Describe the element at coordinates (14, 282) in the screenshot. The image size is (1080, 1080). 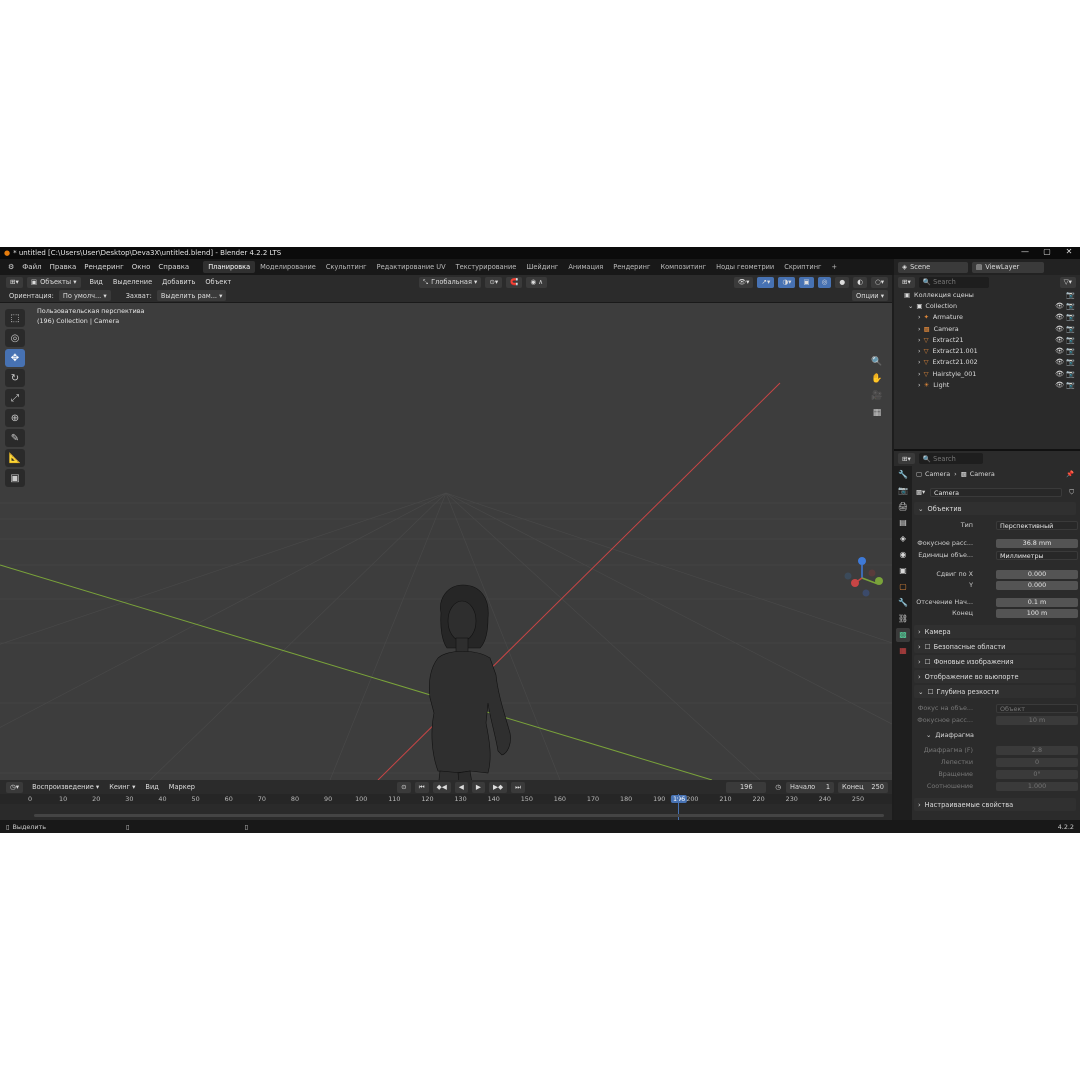
I see `editor-type-button: ⊞▾` at that location.